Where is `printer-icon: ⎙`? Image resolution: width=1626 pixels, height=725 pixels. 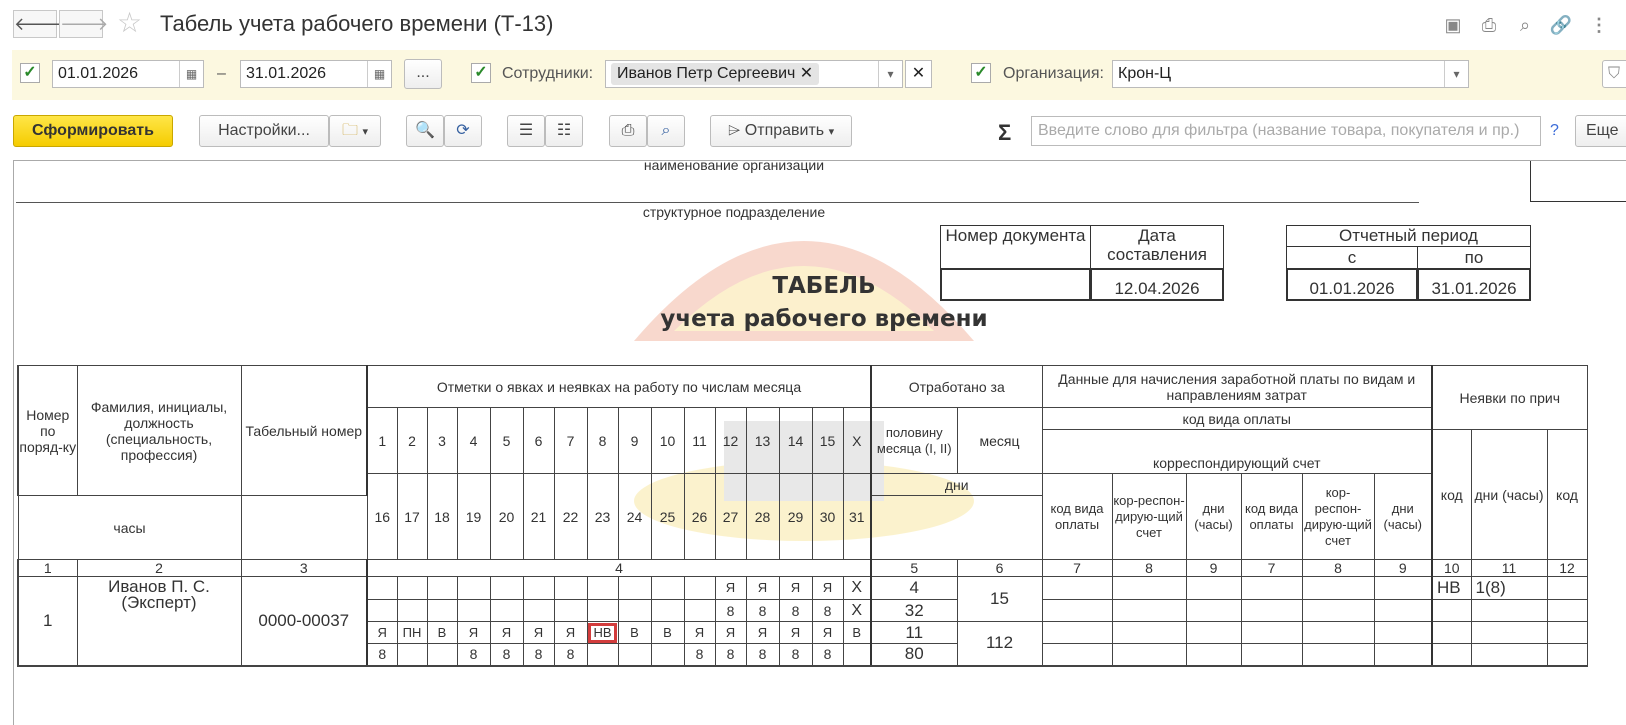 printer-icon: ⎙ is located at coordinates (628, 130).